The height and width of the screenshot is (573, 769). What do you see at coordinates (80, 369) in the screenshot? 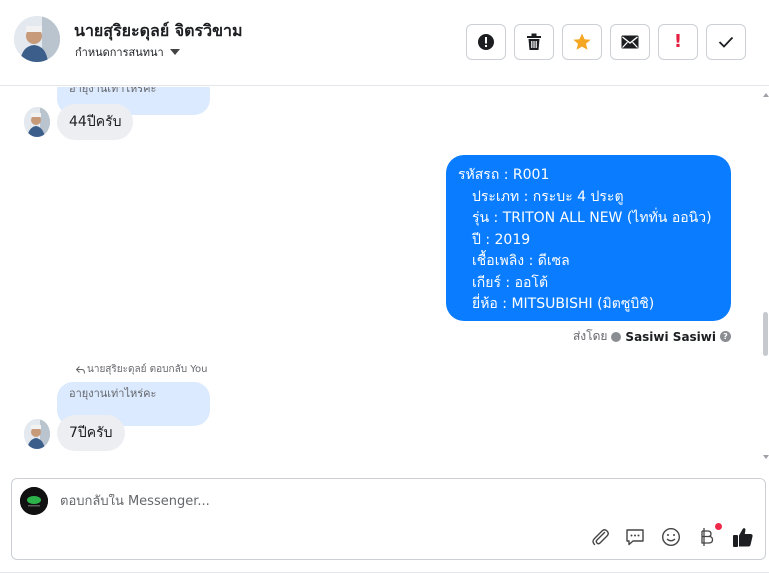
I see `reply-arrow-icon` at bounding box center [80, 369].